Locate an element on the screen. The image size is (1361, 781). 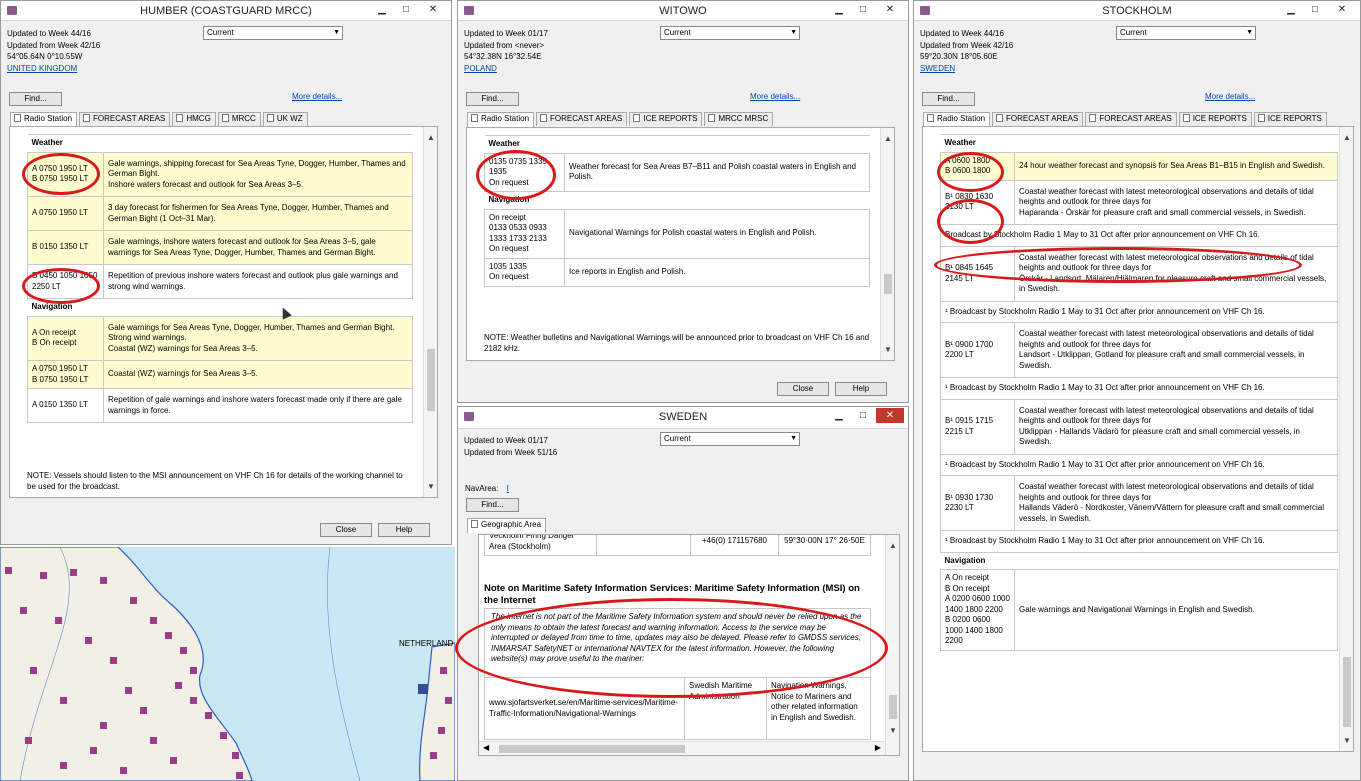
navarea-link: I is located at coordinates (508, 488).